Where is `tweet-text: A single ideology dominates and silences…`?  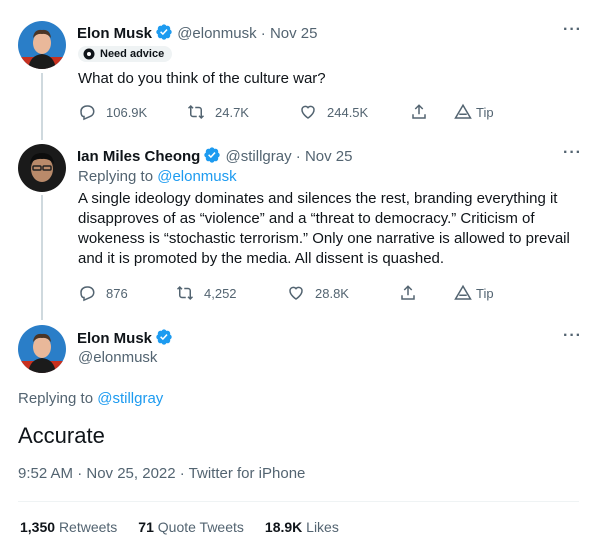 tweet-text: A single ideology dominates and silences… is located at coordinates (333, 229).